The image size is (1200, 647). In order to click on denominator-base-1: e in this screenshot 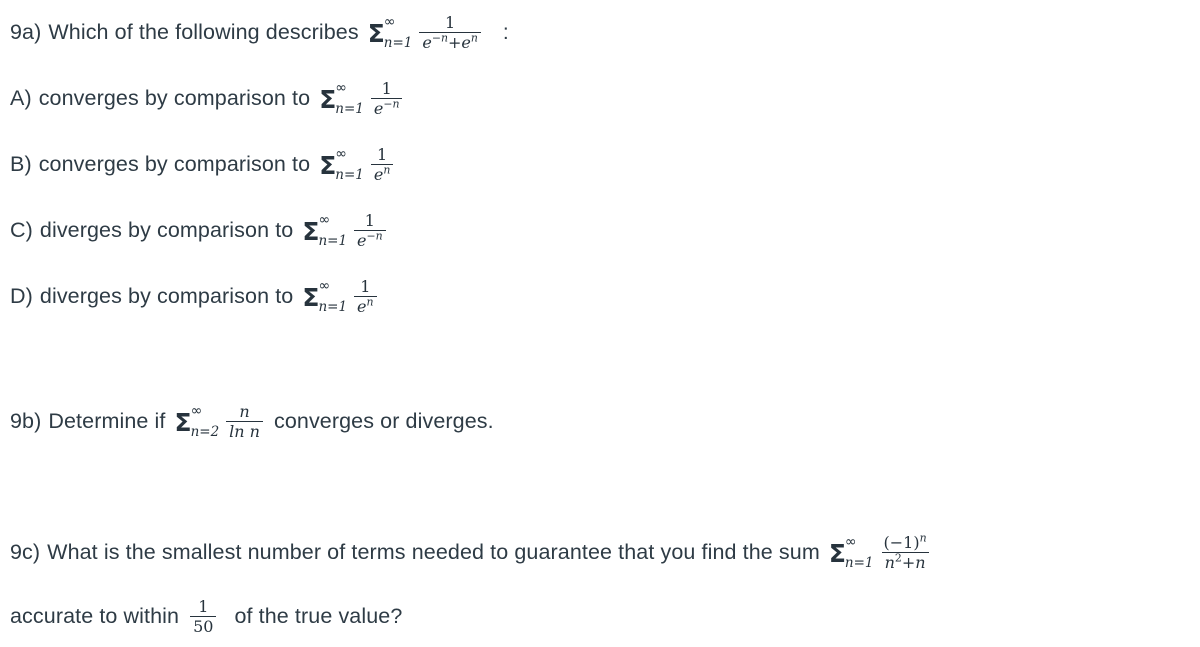, I will do `click(427, 43)`.